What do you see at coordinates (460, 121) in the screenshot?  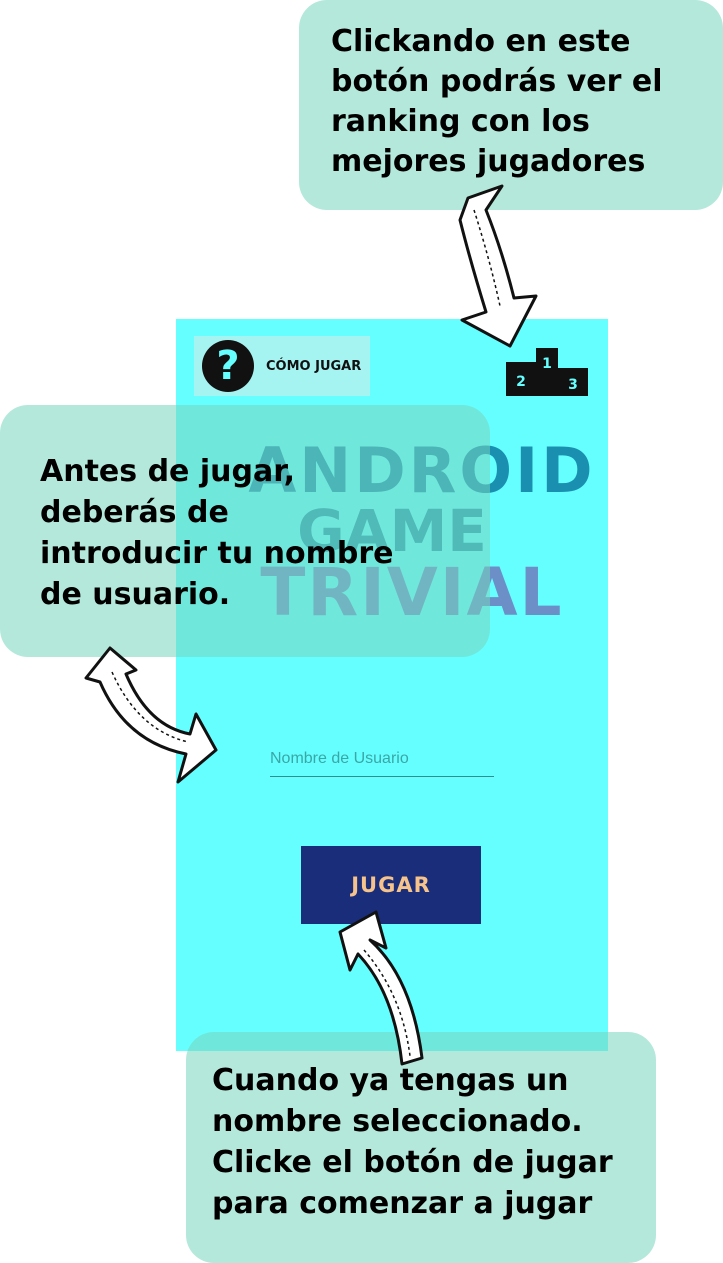 I see `ranking-tip-line: ranking con los` at bounding box center [460, 121].